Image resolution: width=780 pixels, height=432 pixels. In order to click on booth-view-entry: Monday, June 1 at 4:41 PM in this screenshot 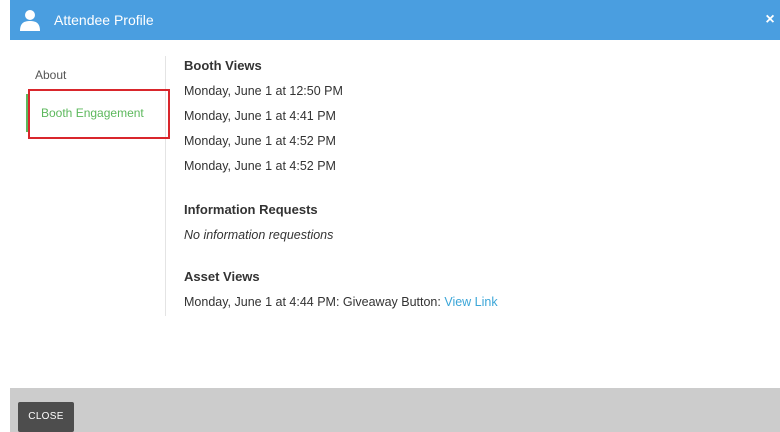, I will do `click(260, 116)`.